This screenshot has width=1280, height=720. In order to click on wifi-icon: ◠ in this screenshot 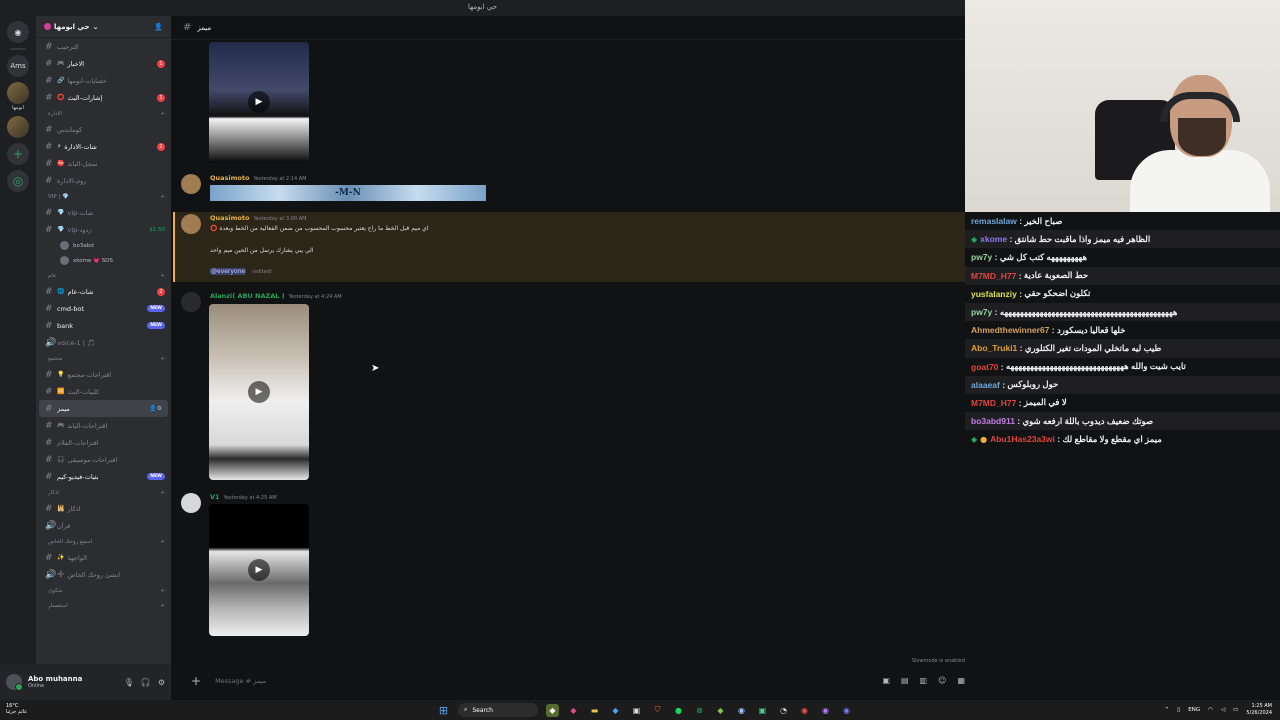, I will do `click(1210, 710)`.